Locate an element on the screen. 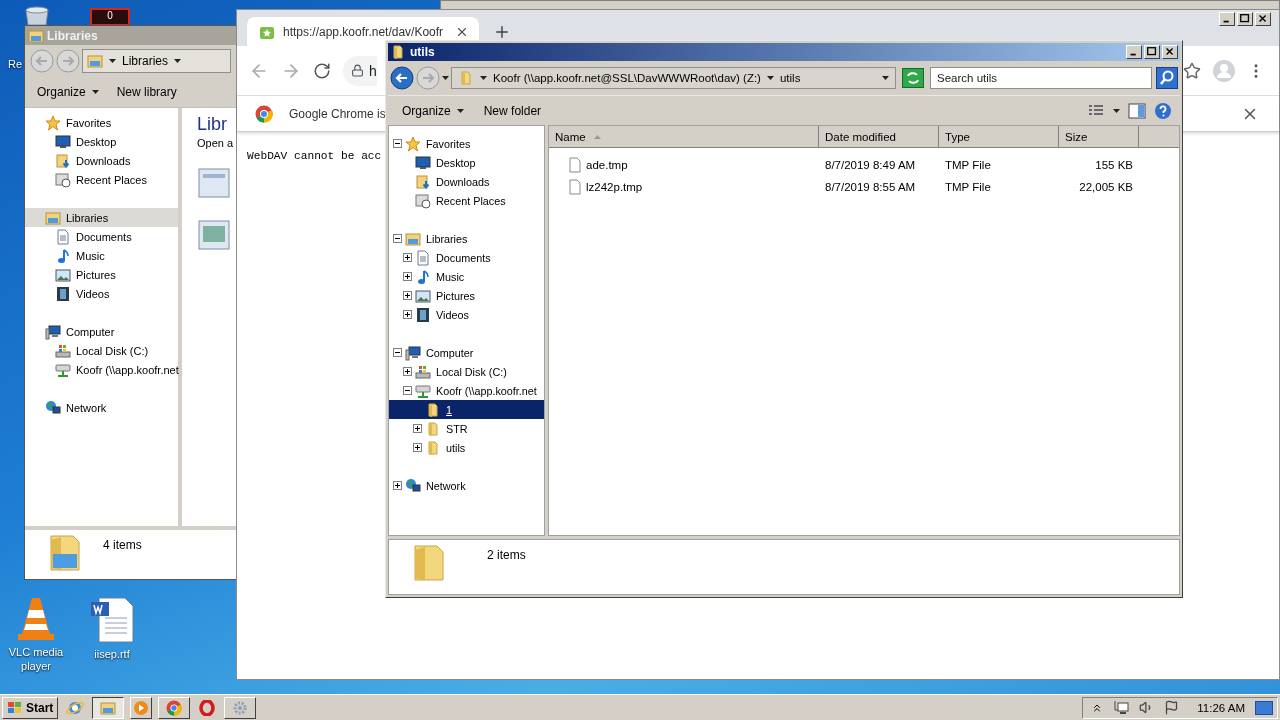  tree-item: Favorites is located at coordinates (466, 143).